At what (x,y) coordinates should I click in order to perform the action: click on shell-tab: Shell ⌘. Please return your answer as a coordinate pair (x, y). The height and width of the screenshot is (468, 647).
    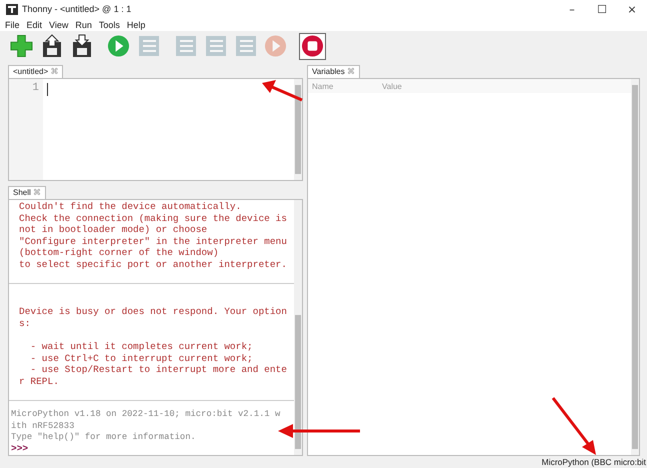
    Looking at the image, I should click on (27, 192).